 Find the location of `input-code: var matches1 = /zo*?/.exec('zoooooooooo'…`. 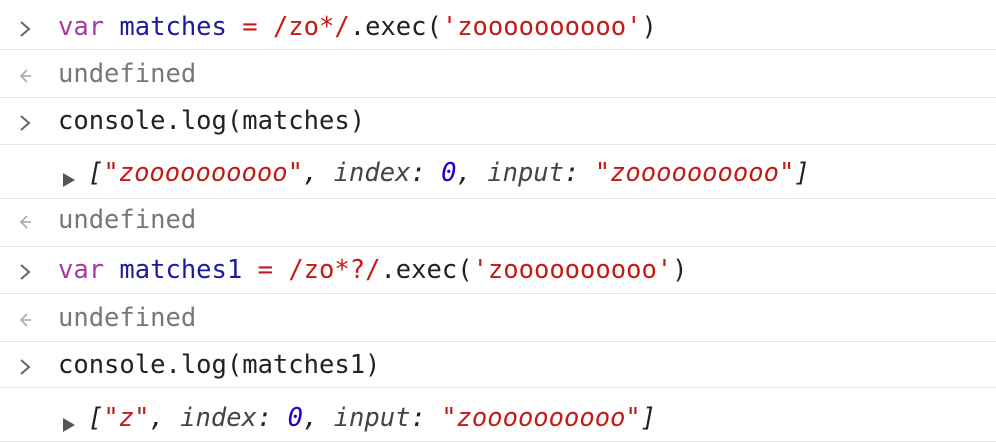

input-code: var matches1 = /zo*?/.exec('zoooooooooo'… is located at coordinates (373, 270).